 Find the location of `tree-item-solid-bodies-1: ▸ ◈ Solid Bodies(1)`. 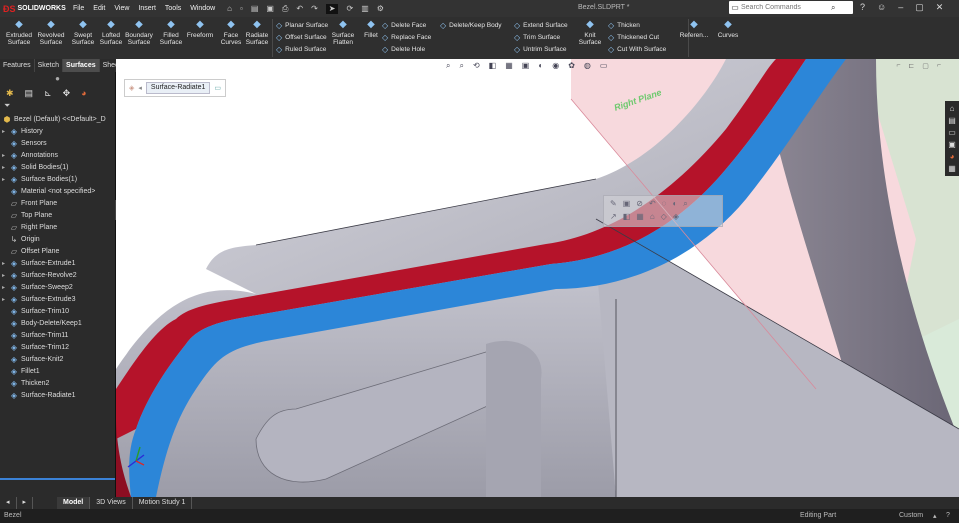

tree-item-solid-bodies-1: ▸ ◈ Solid Bodies(1) is located at coordinates (58, 168).